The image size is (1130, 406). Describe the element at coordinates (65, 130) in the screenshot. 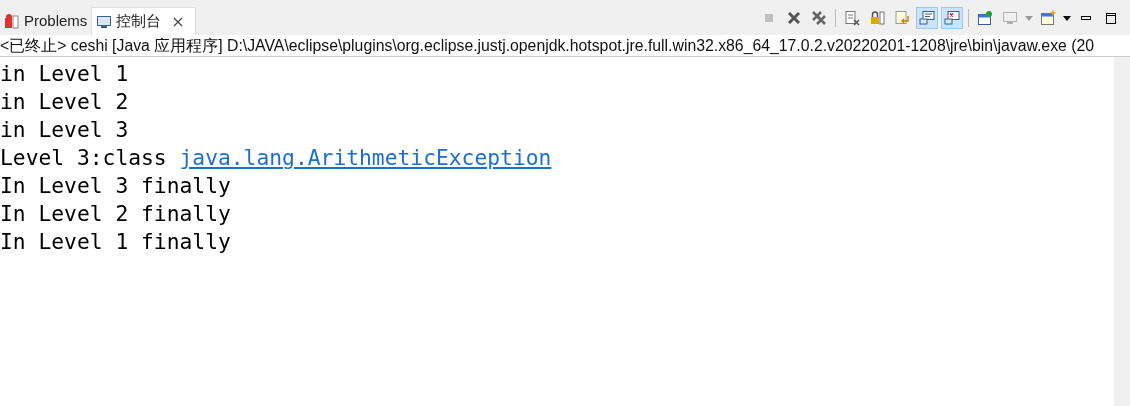

I see `console-line: in Level 3` at that location.